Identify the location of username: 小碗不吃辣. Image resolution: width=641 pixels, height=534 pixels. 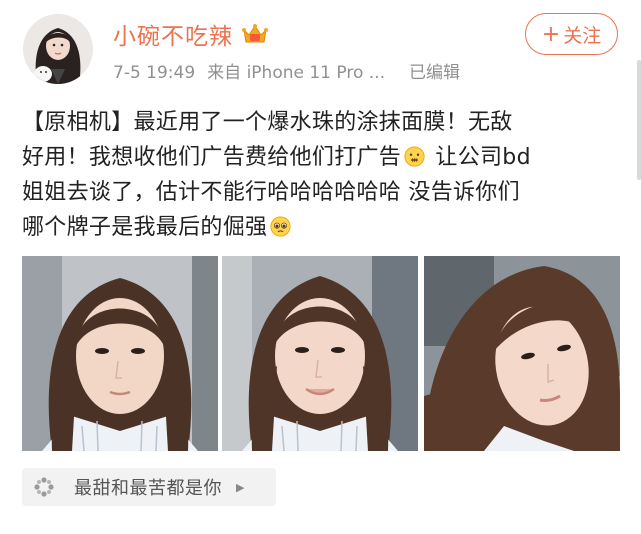
(173, 34).